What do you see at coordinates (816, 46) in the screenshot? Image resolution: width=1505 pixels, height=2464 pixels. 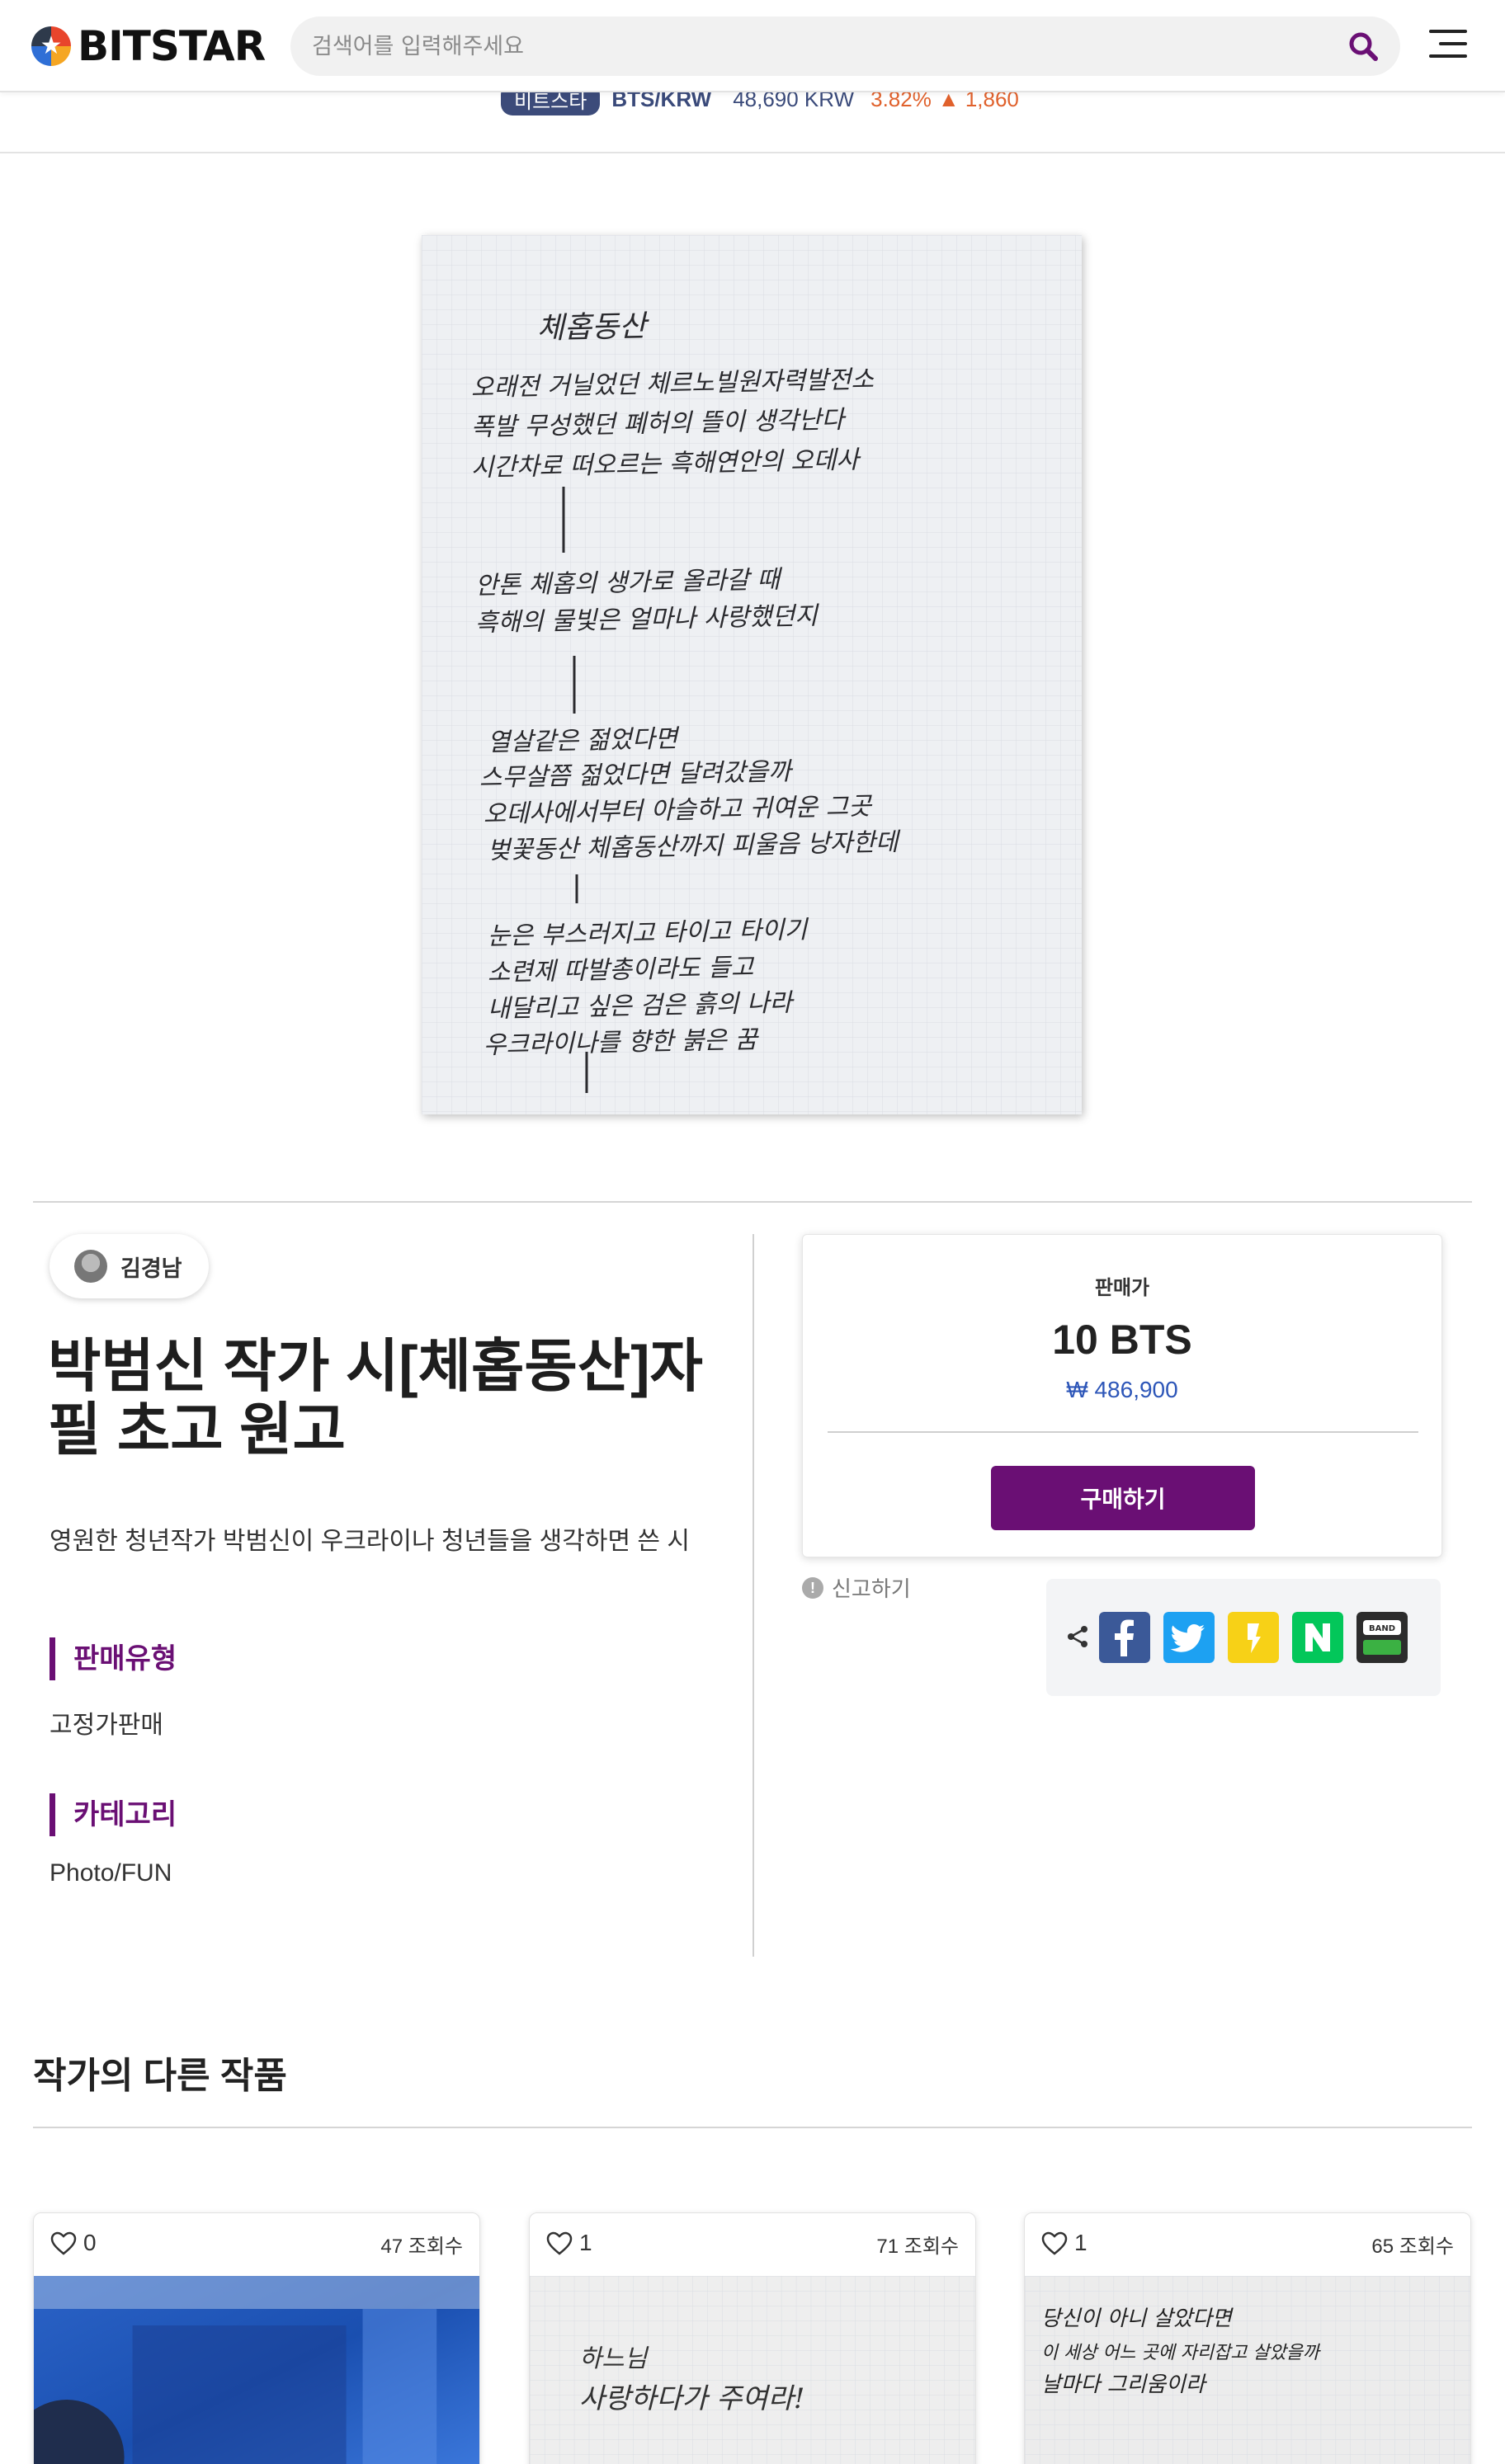 I see `search-input` at bounding box center [816, 46].